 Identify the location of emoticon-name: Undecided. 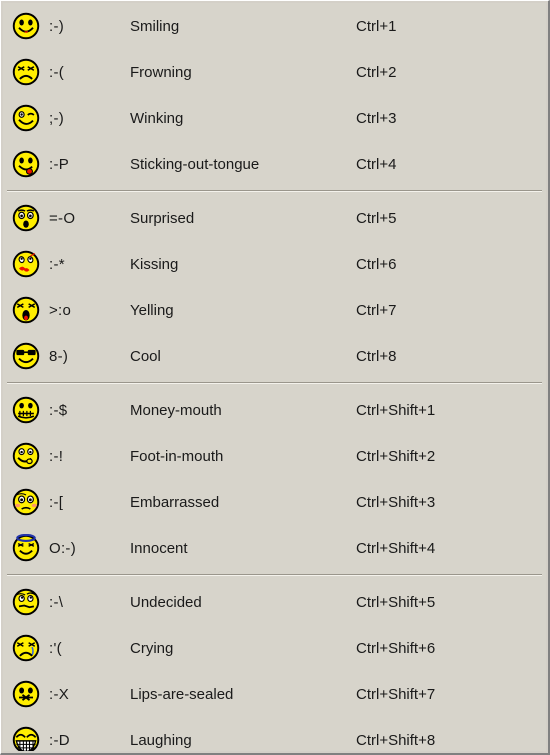
(166, 602).